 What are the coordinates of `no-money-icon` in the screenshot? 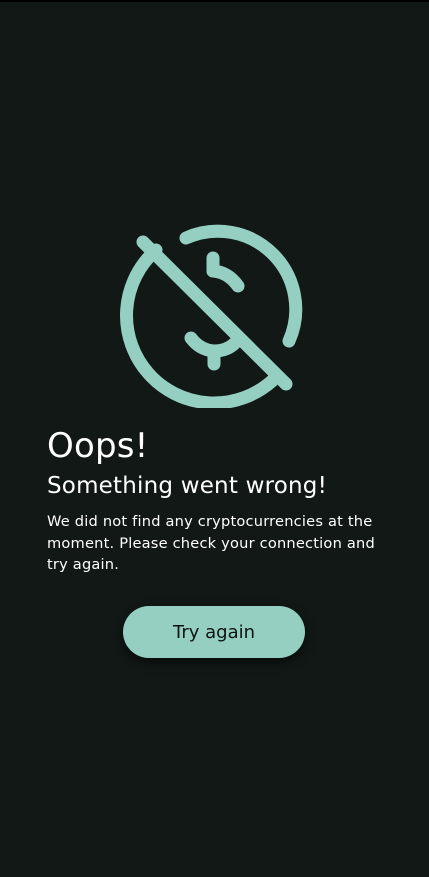 It's located at (211, 316).